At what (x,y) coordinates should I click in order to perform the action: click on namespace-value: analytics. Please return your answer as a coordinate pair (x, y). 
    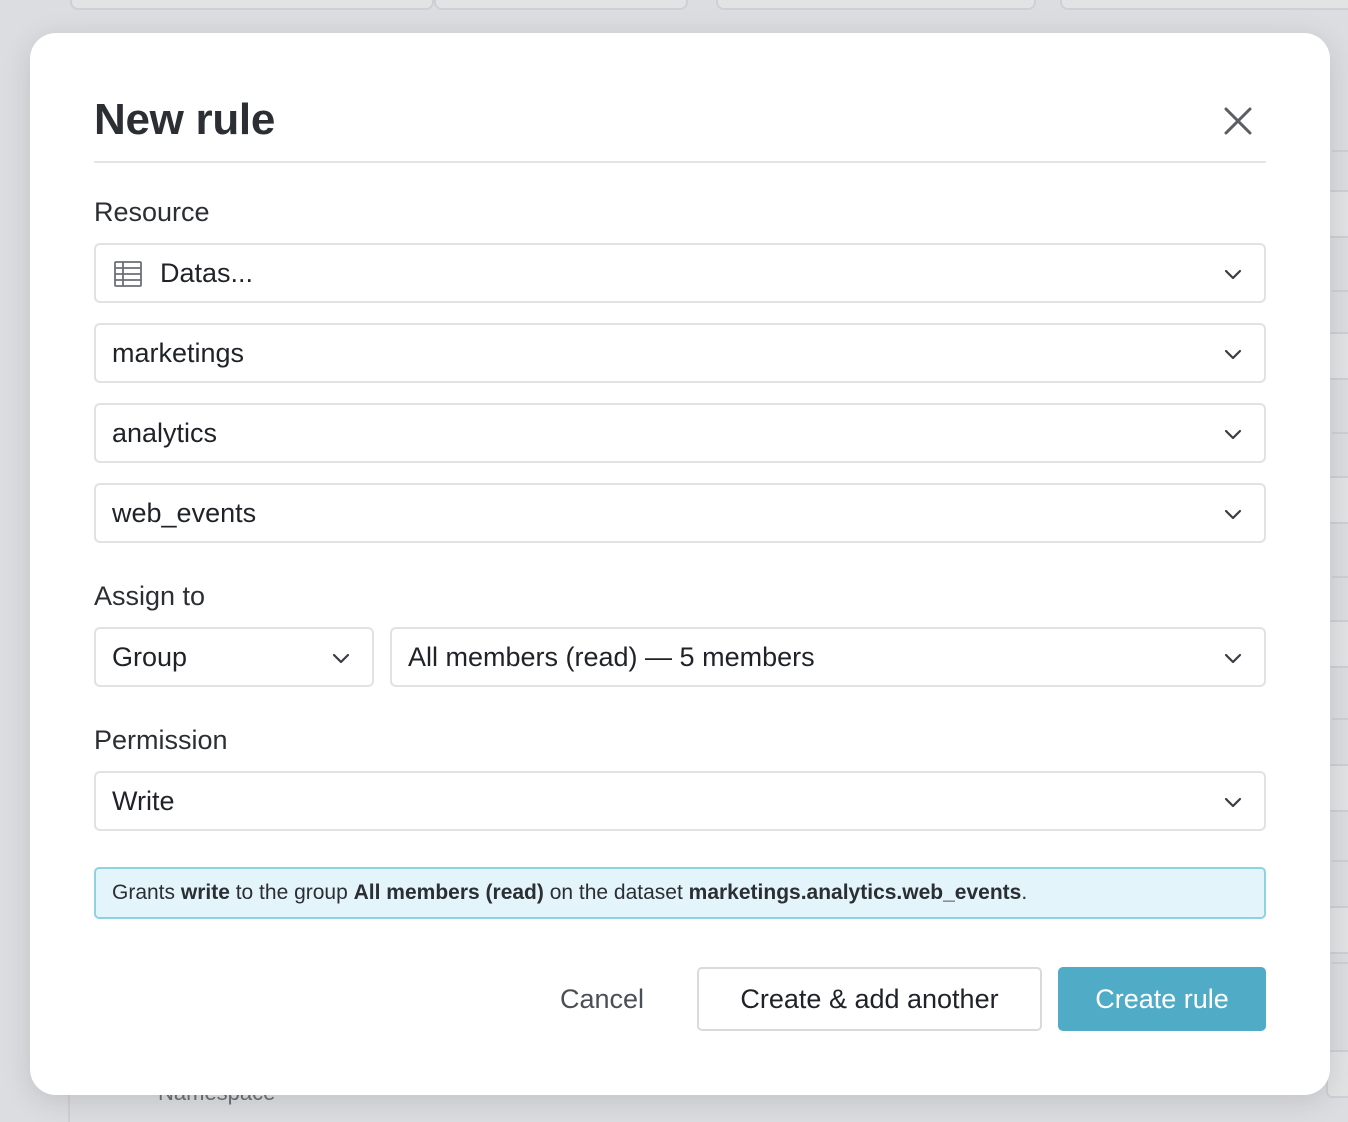
    Looking at the image, I should click on (165, 433).